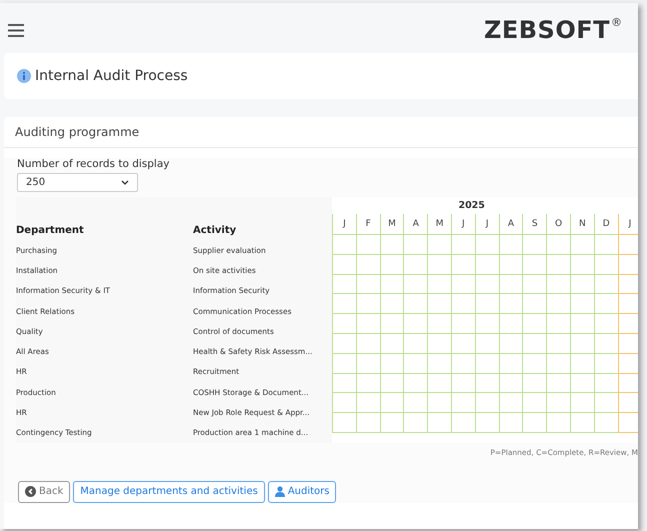  What do you see at coordinates (471, 205) in the screenshot?
I see `year-label: 2025` at bounding box center [471, 205].